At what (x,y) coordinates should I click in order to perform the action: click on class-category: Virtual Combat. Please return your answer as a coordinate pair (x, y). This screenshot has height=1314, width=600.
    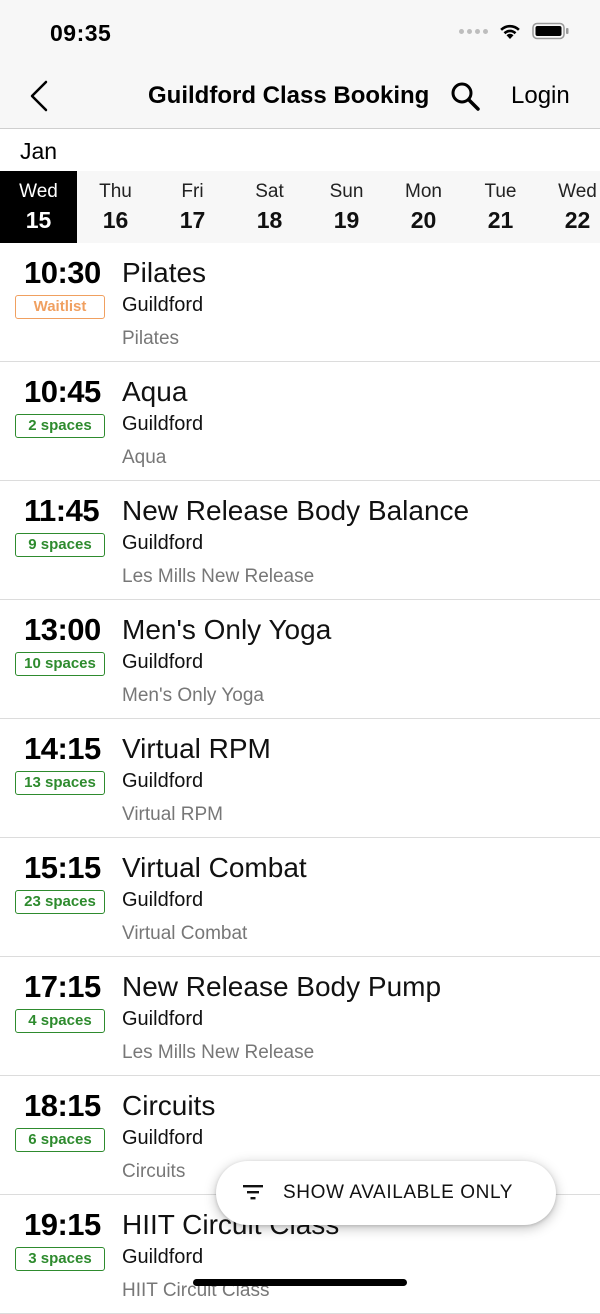
    Looking at the image, I should click on (185, 933).